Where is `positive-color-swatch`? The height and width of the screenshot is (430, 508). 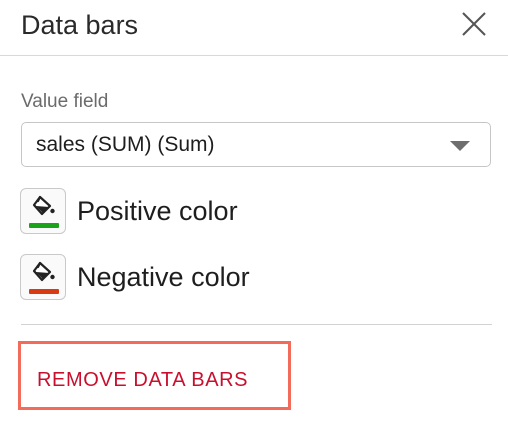
positive-color-swatch is located at coordinates (44, 225).